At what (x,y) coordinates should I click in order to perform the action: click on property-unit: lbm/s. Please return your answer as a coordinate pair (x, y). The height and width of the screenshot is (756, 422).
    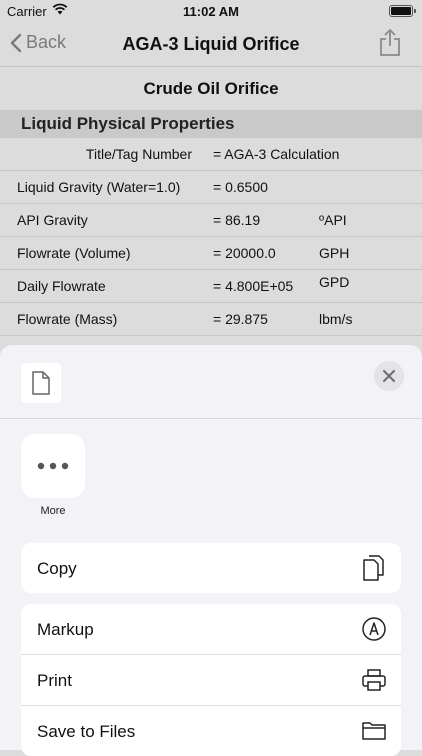
    Looking at the image, I should click on (336, 319).